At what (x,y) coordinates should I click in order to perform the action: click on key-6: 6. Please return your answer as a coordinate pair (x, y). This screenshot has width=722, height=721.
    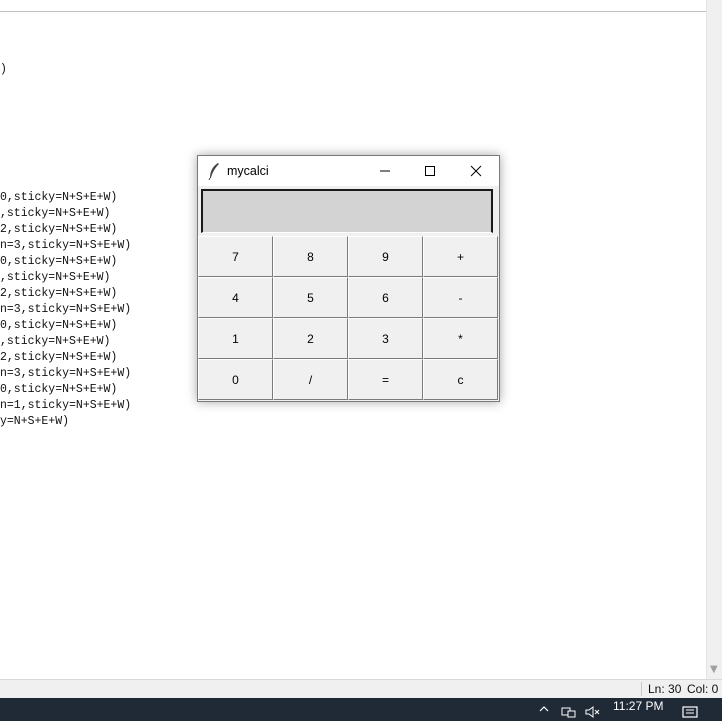
    Looking at the image, I should click on (385, 297).